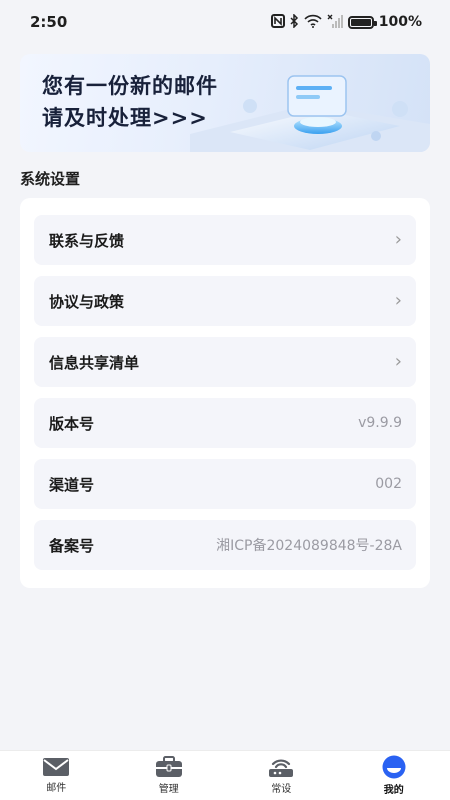 The height and width of the screenshot is (800, 450). Describe the element at coordinates (400, 22) in the screenshot. I see `battery-level: 100%` at that location.